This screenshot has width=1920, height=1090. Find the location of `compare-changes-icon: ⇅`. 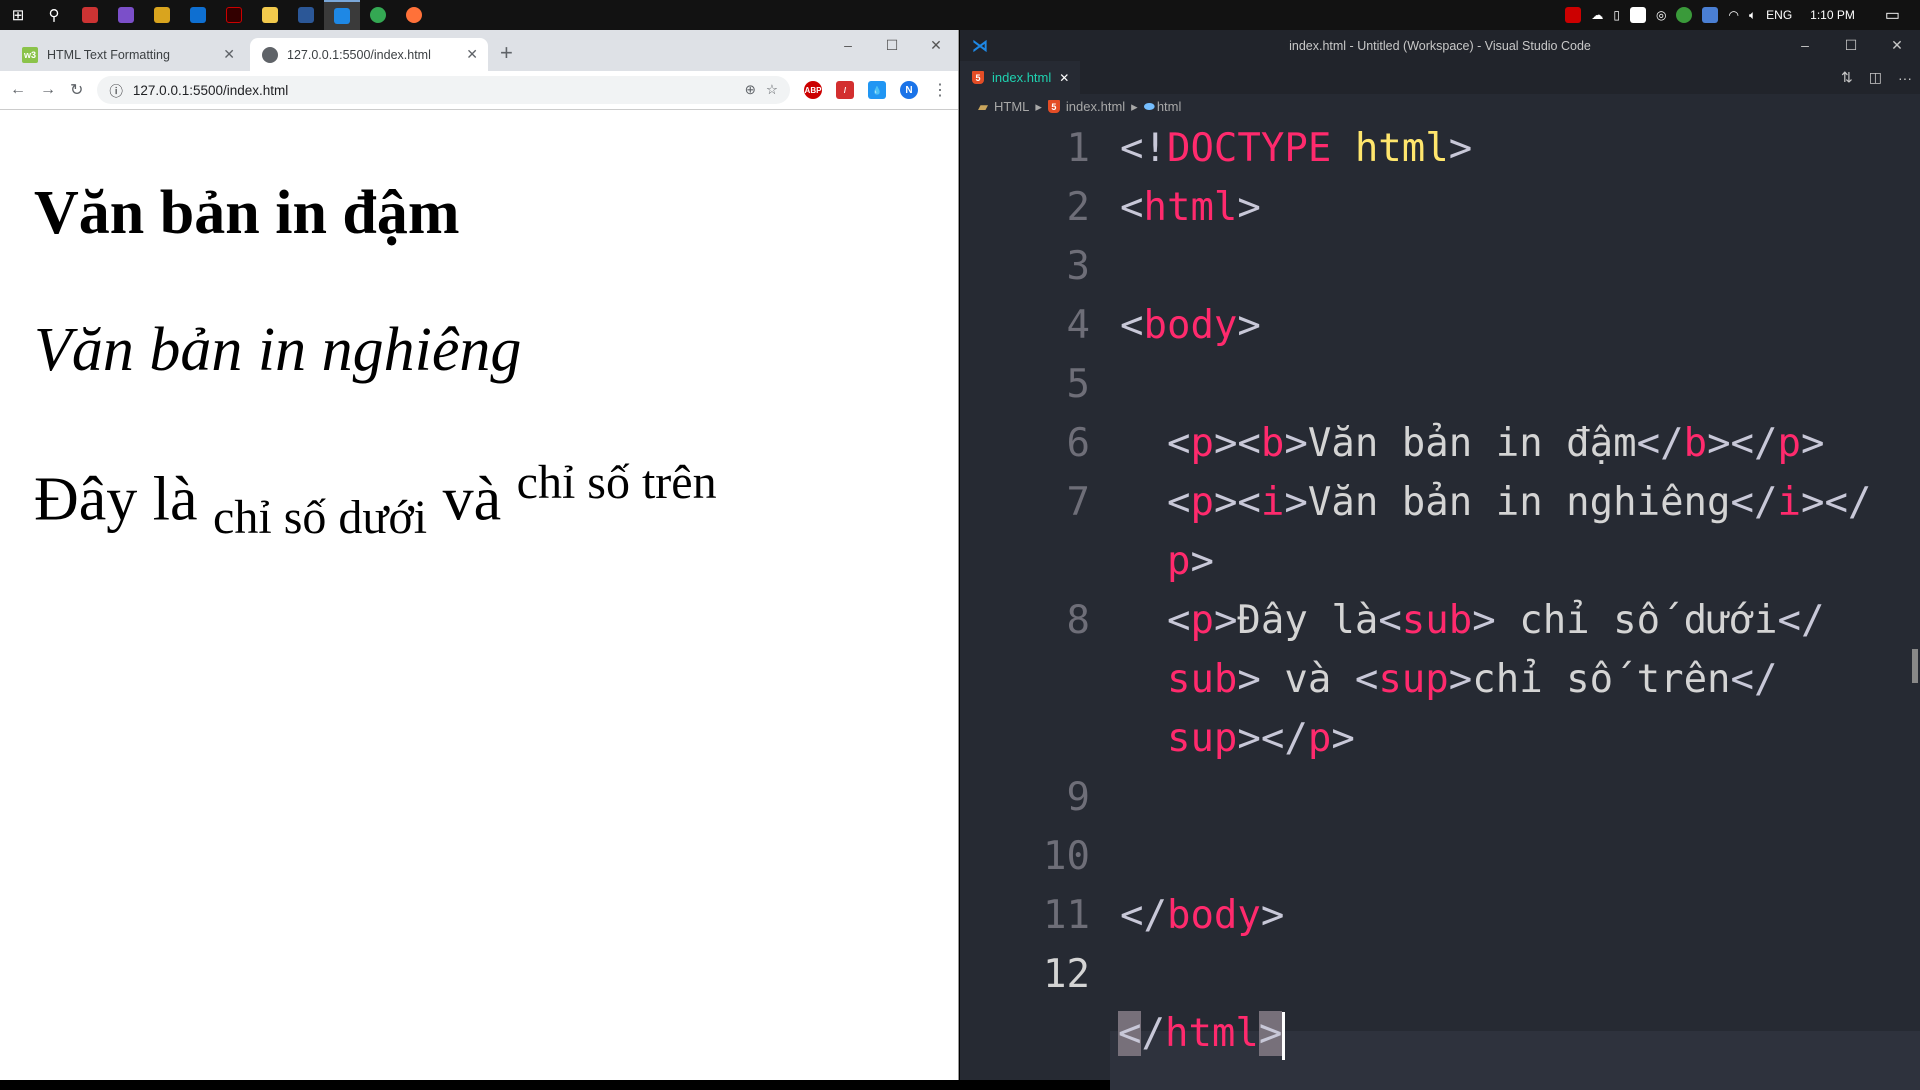

compare-changes-icon: ⇅ is located at coordinates (1847, 77).